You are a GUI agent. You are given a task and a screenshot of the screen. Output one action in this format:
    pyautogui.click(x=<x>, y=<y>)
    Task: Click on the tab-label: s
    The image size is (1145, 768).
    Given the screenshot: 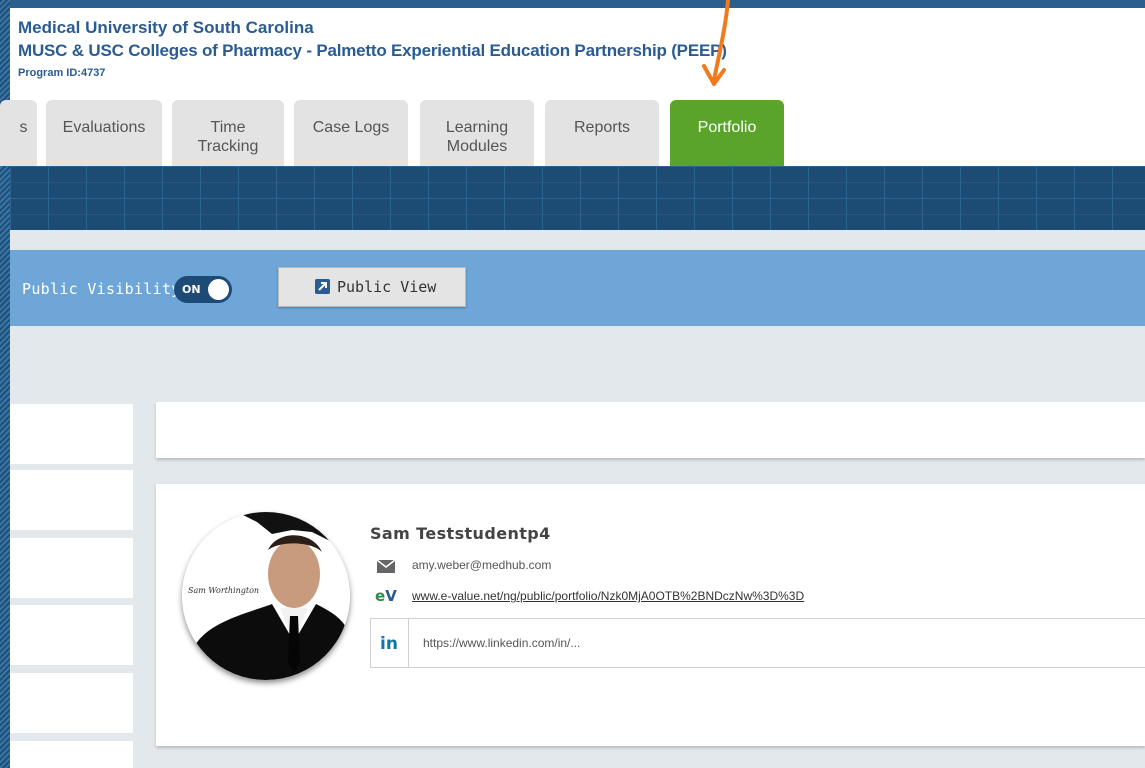 What is the action you would take?
    pyautogui.click(x=23, y=127)
    